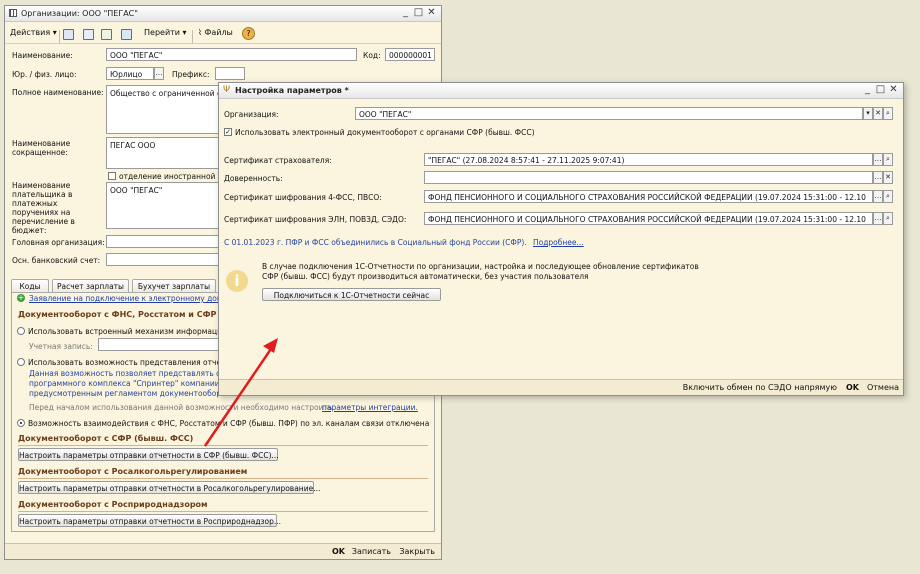 Image resolution: width=920 pixels, height=574 pixels. What do you see at coordinates (223, 511) in the screenshot?
I see `rpn-section-line` at bounding box center [223, 511].